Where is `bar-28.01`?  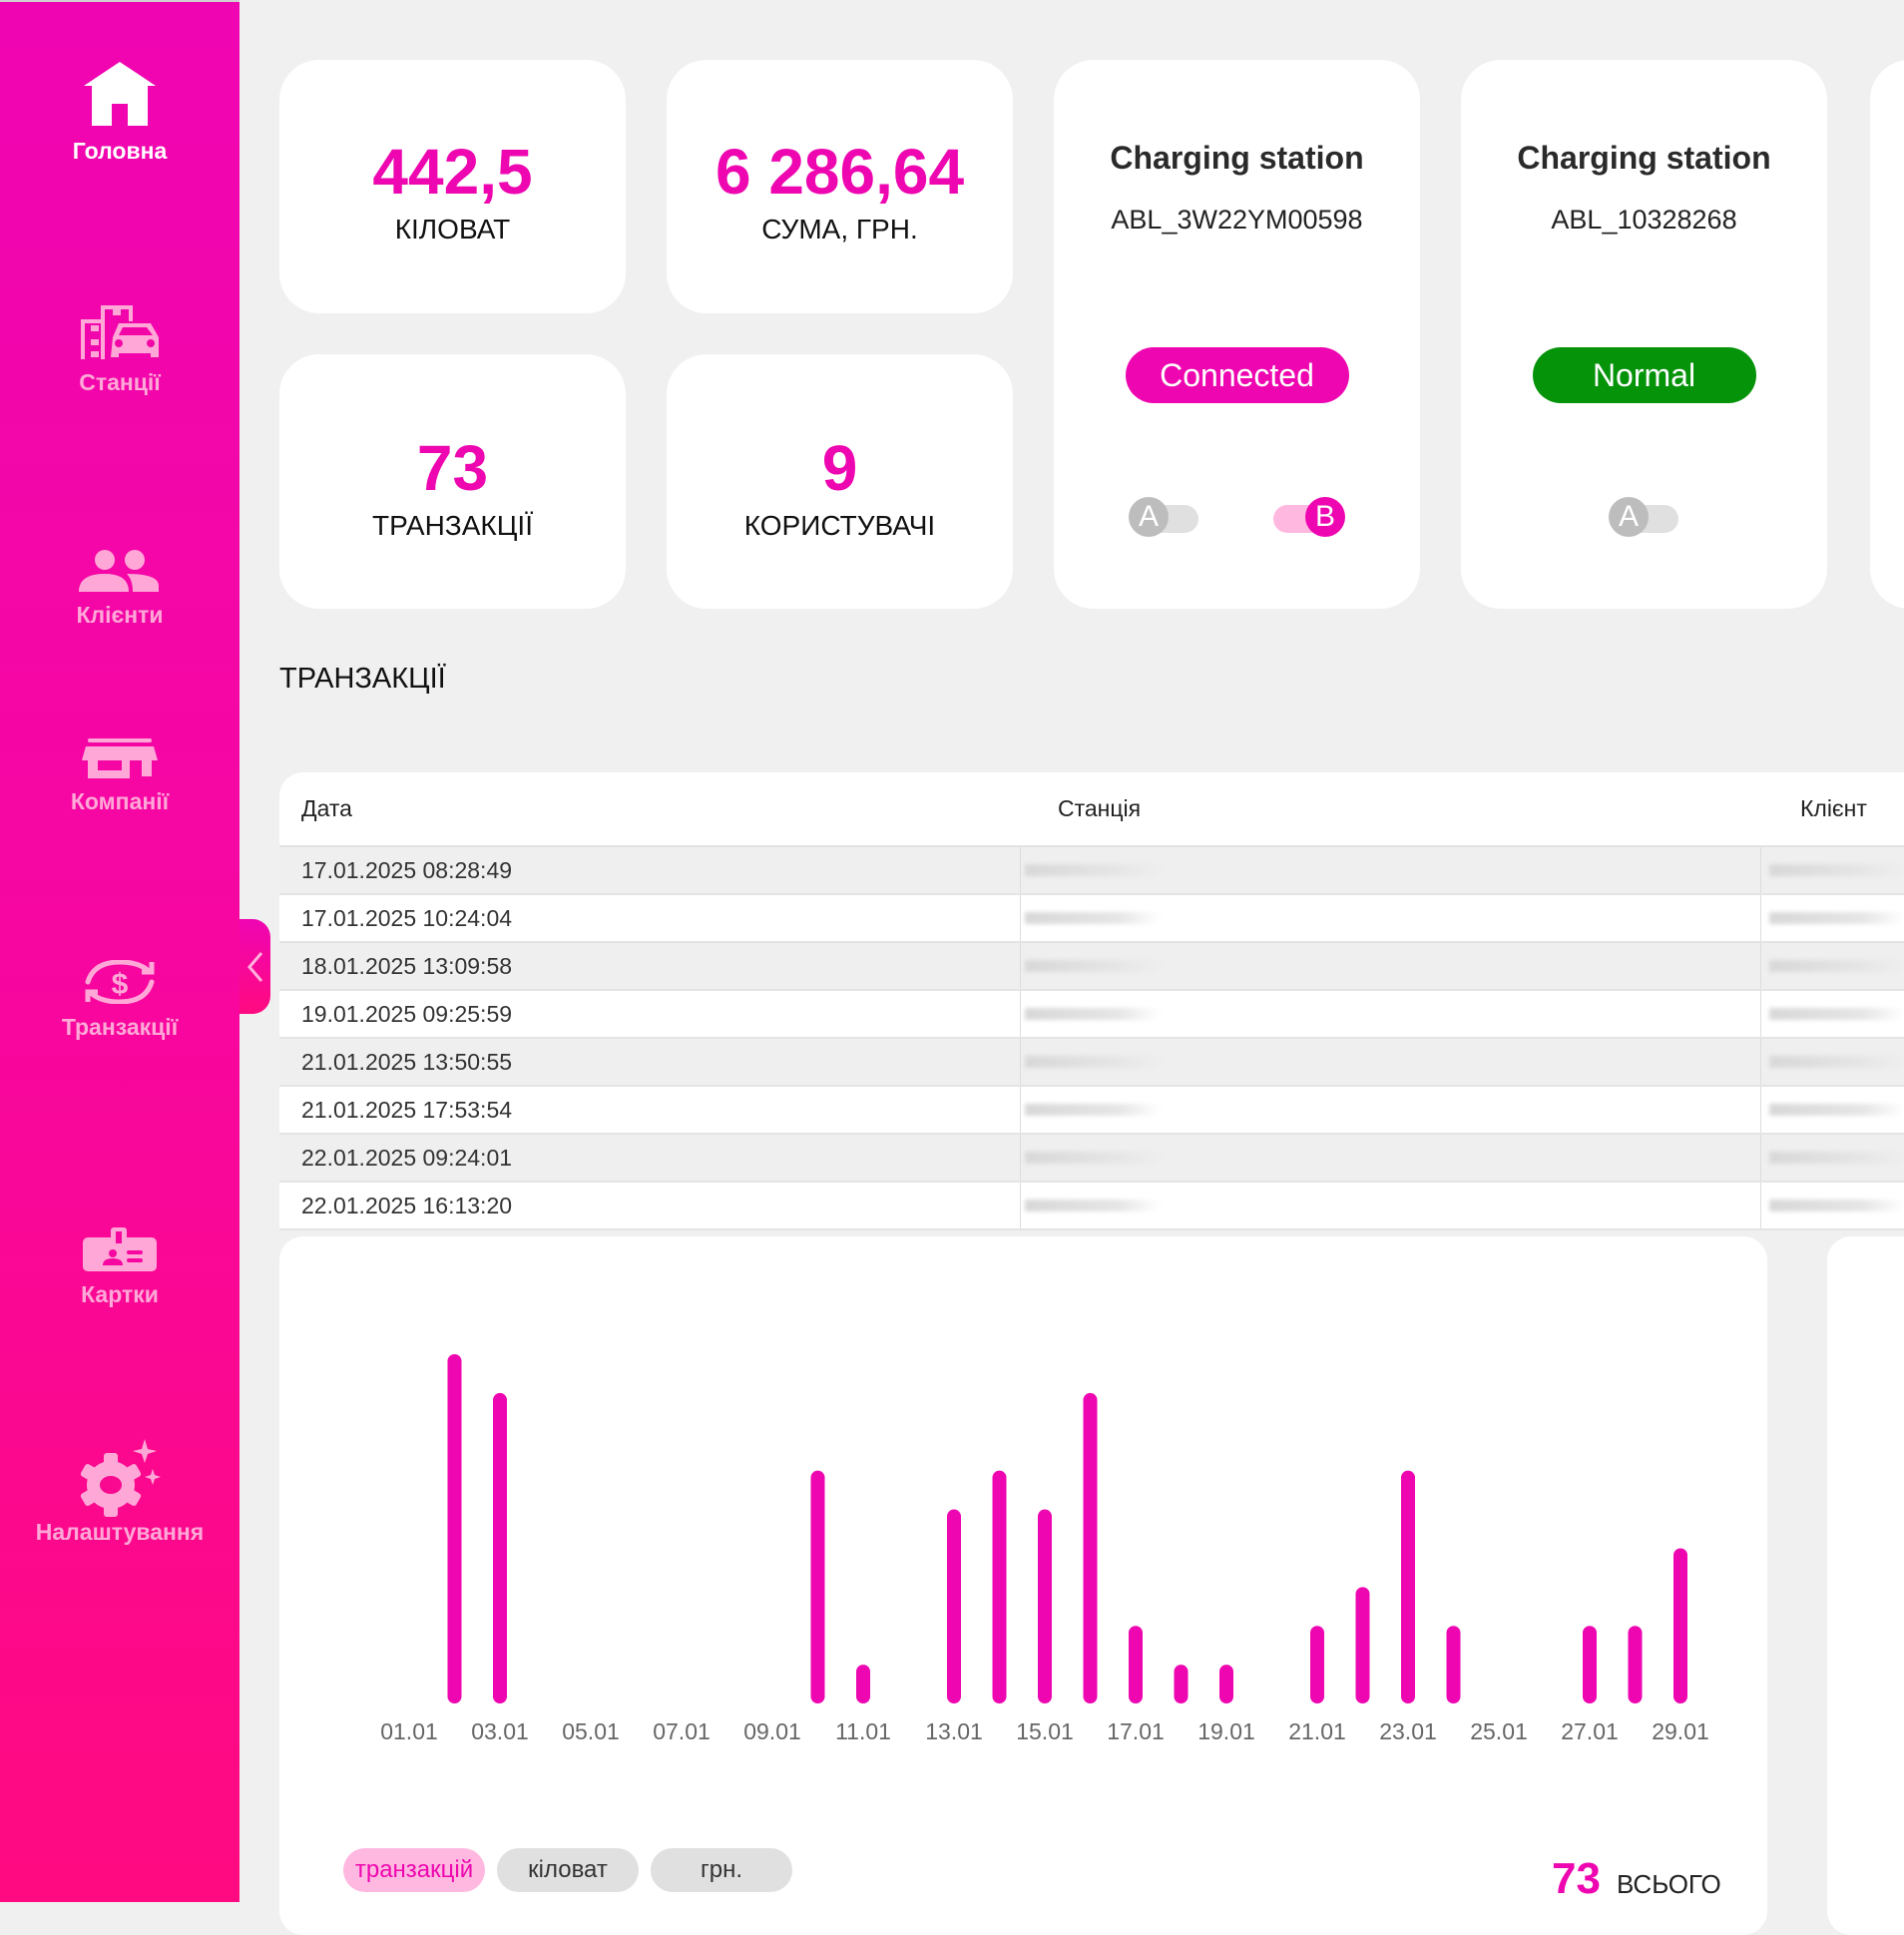
bar-28.01 is located at coordinates (1635, 1664).